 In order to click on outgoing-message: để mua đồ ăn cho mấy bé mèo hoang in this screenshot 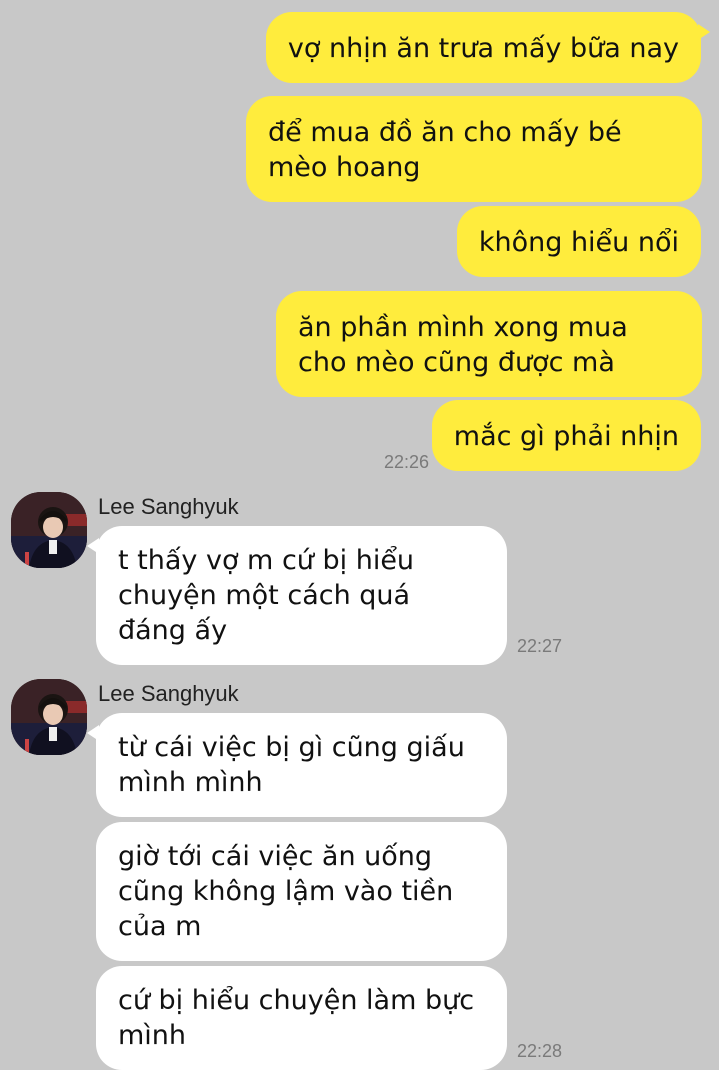, I will do `click(474, 149)`.